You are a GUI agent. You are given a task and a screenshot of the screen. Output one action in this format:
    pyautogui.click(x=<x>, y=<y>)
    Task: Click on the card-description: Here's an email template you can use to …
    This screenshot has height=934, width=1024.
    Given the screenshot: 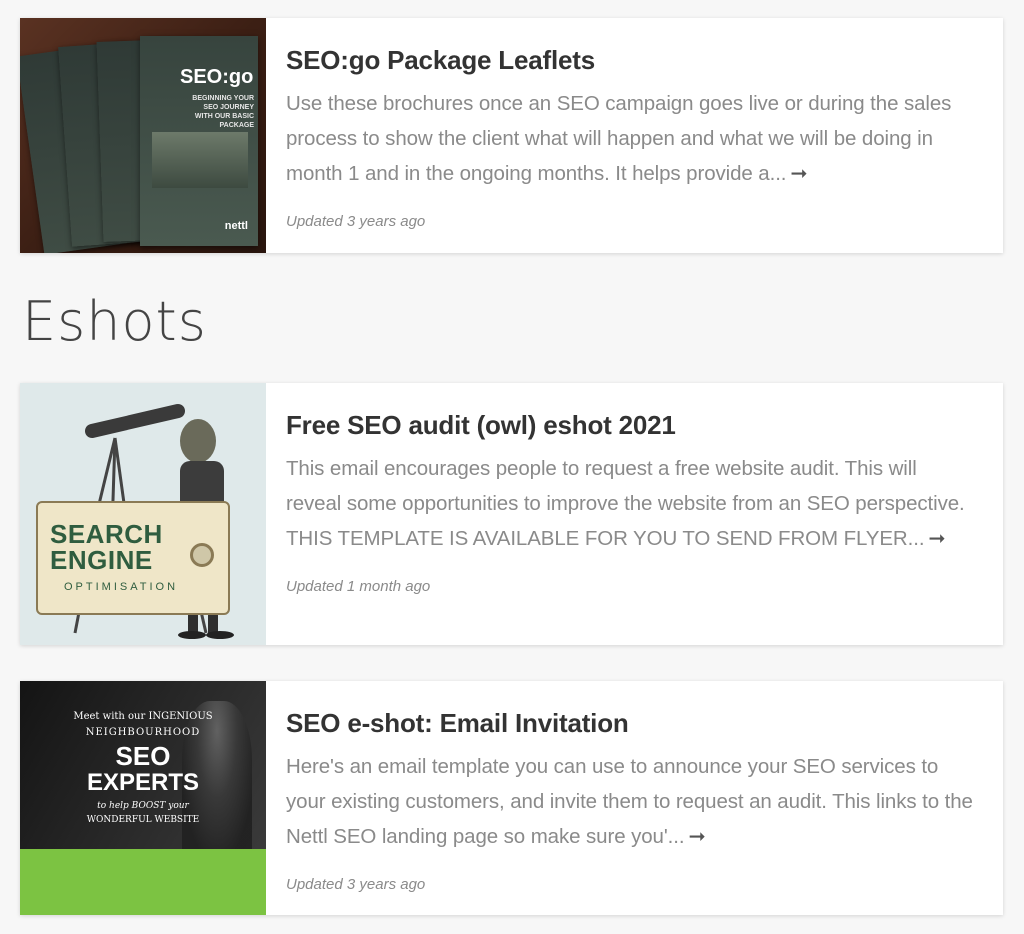 What is the action you would take?
    pyautogui.click(x=629, y=801)
    